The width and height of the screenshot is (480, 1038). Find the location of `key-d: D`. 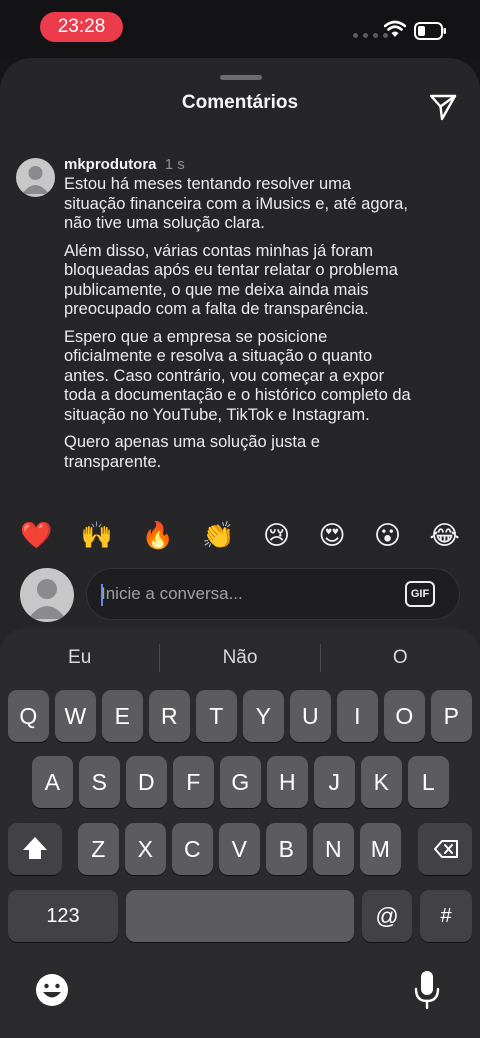

key-d: D is located at coordinates (146, 782).